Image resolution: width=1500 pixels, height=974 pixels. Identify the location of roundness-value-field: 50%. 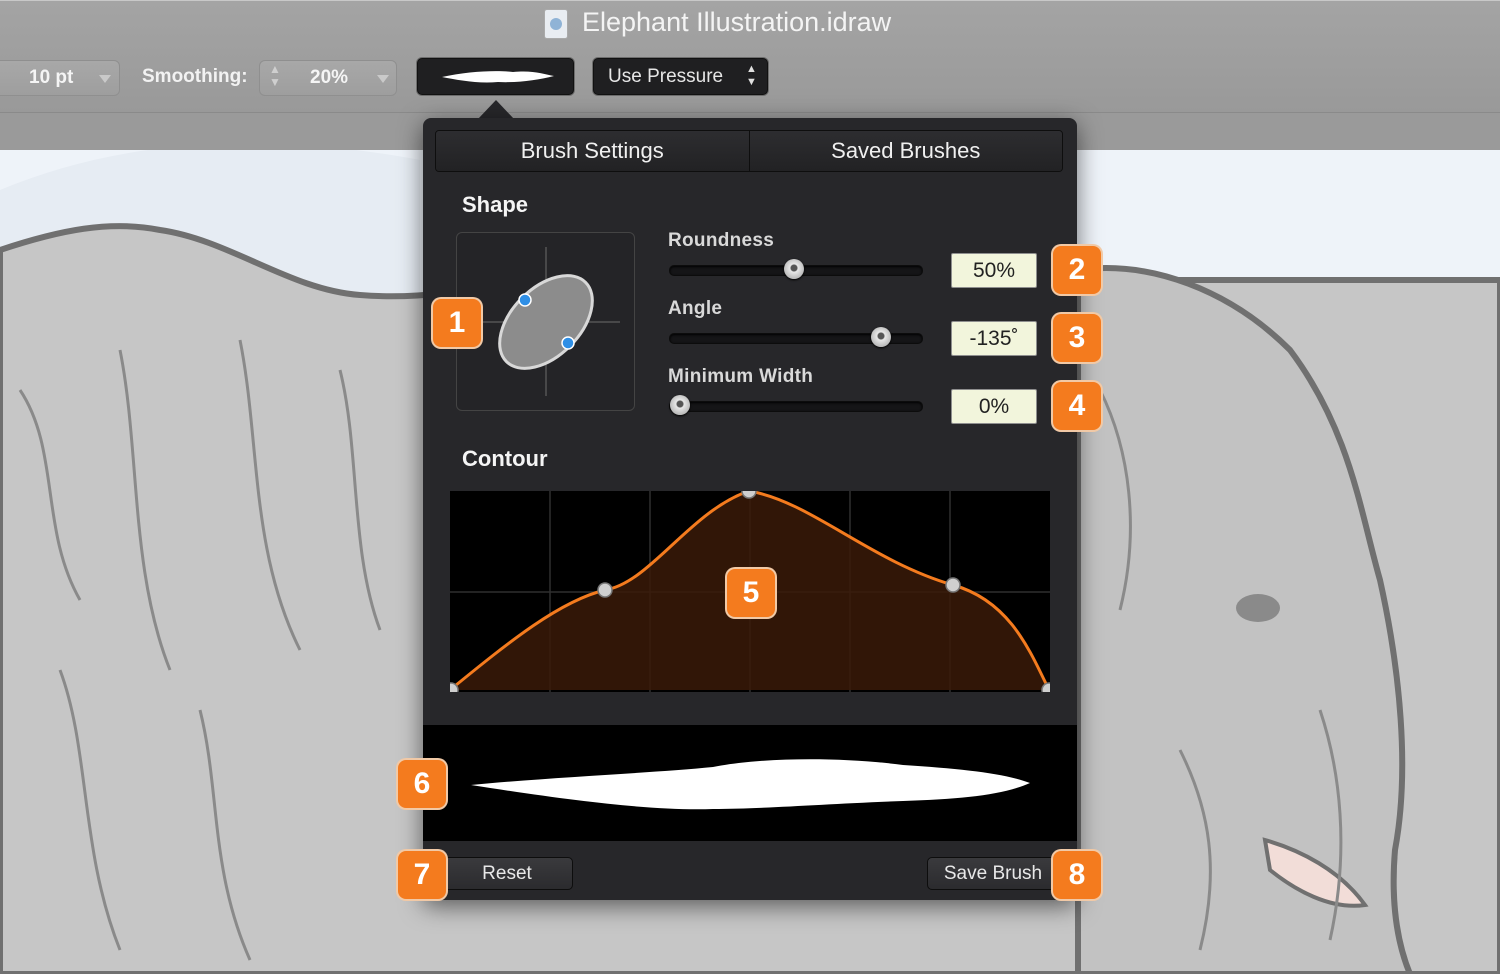
(994, 270).